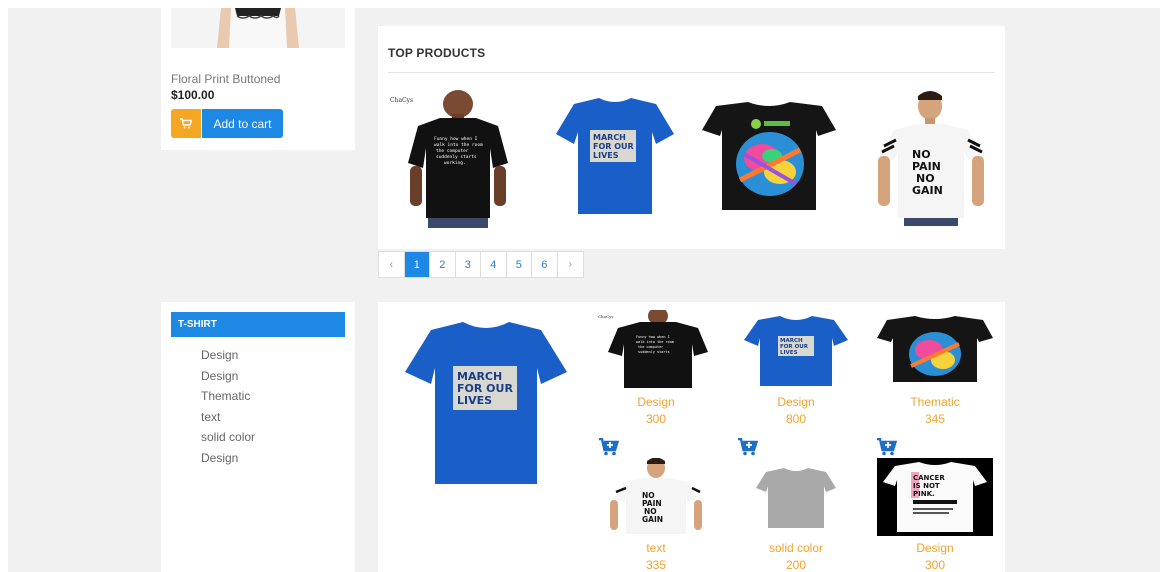 The width and height of the screenshot is (1166, 572). Describe the element at coordinates (605, 316) in the screenshot. I see `svg-text: ChaCys` at that location.